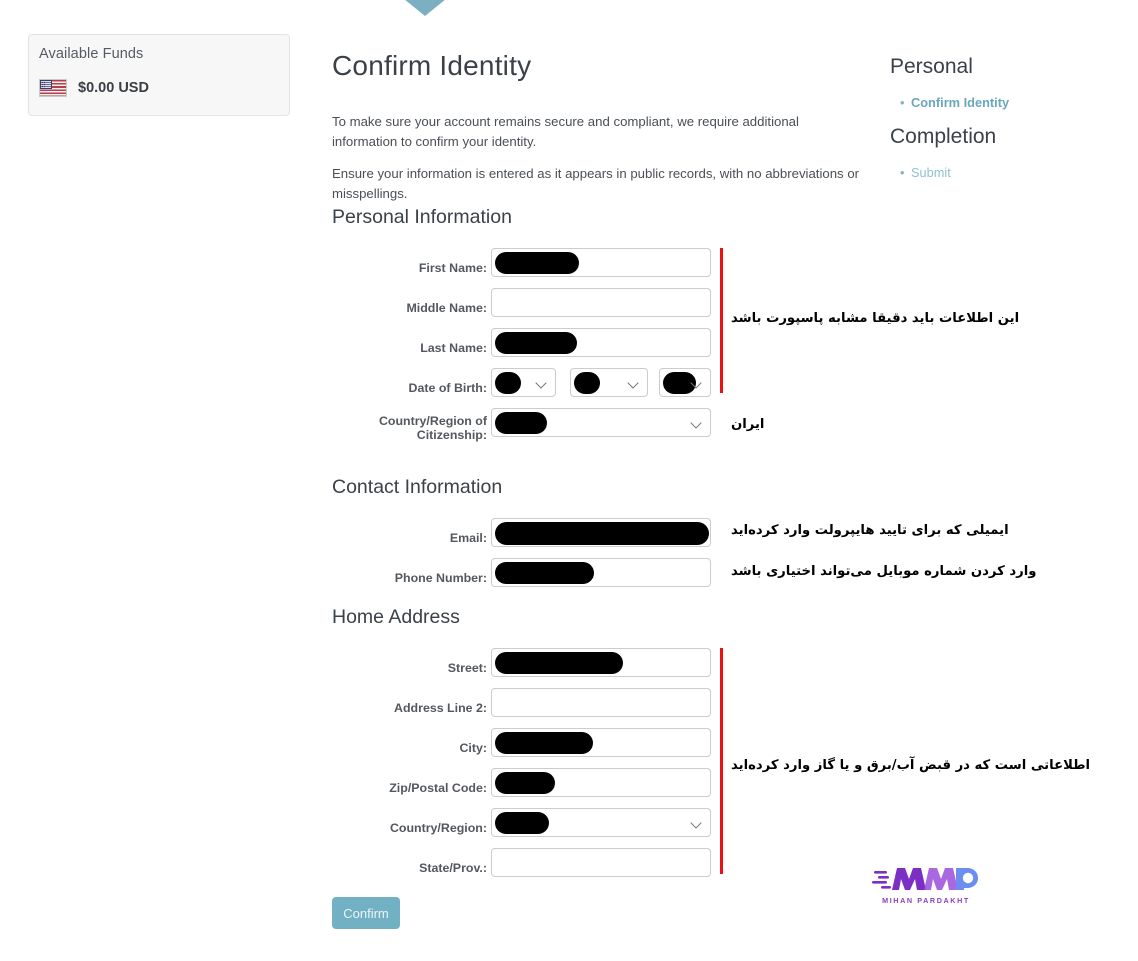  What do you see at coordinates (432, 65) in the screenshot?
I see `page-title: Confirm Identity` at bounding box center [432, 65].